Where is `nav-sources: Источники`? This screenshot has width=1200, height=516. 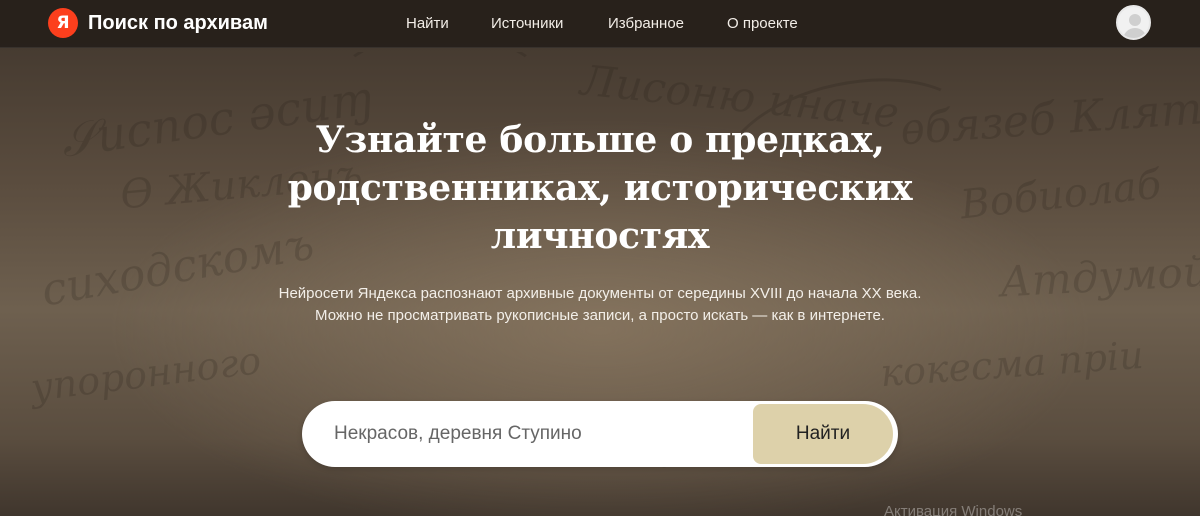
nav-sources: Источники is located at coordinates (527, 23).